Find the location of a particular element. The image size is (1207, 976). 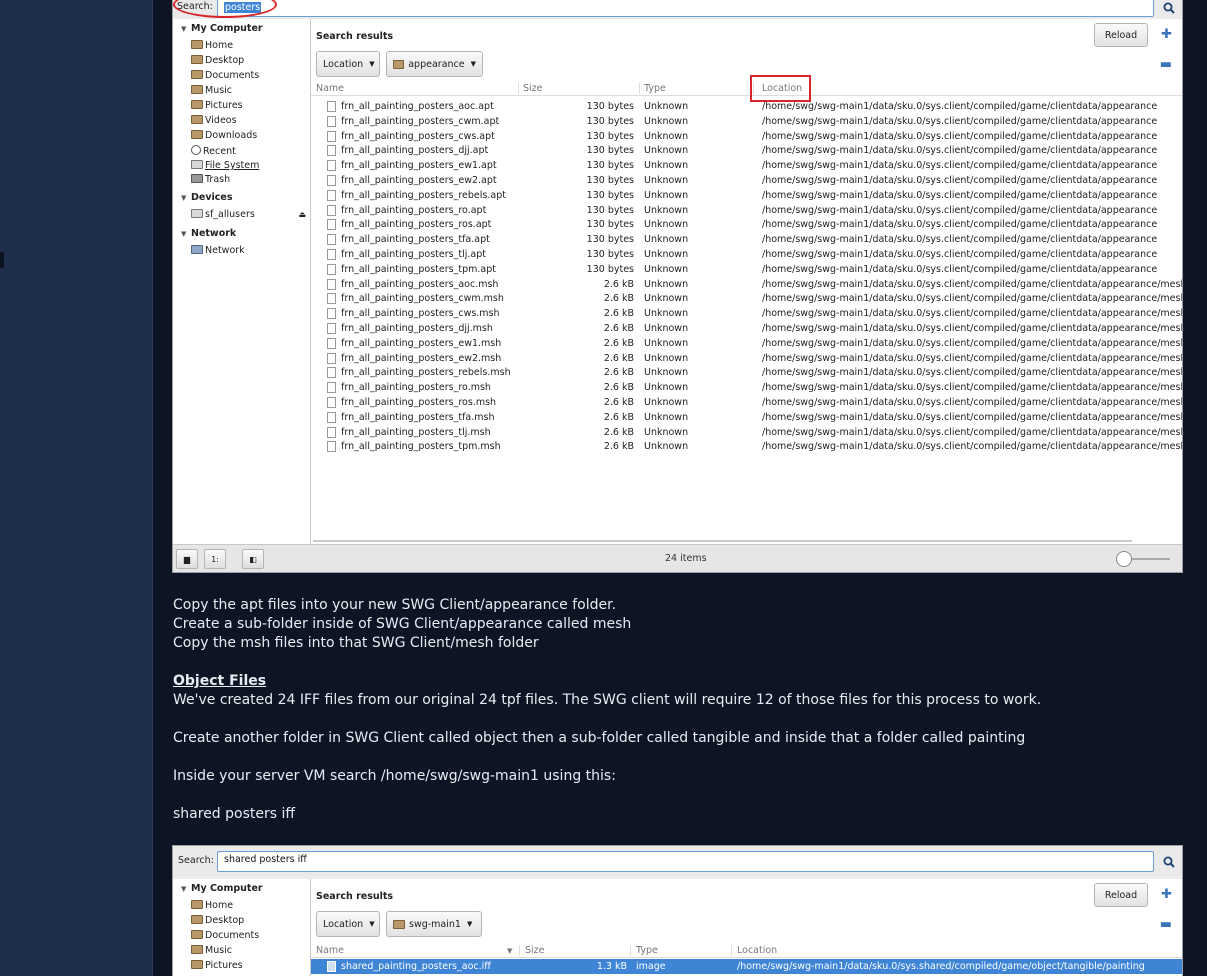

sidebar-item-recent: Recent is located at coordinates (213, 151).